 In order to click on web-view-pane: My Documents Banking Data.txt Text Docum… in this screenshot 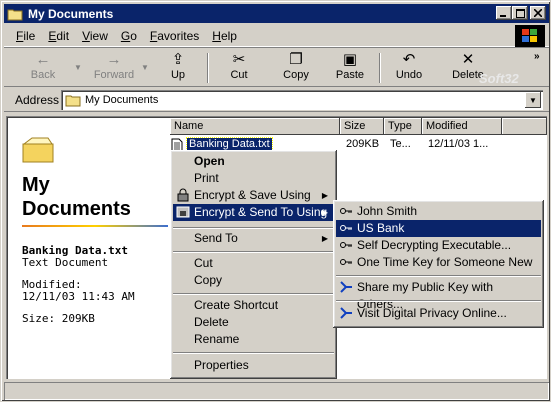, I will do `click(95, 229)`.